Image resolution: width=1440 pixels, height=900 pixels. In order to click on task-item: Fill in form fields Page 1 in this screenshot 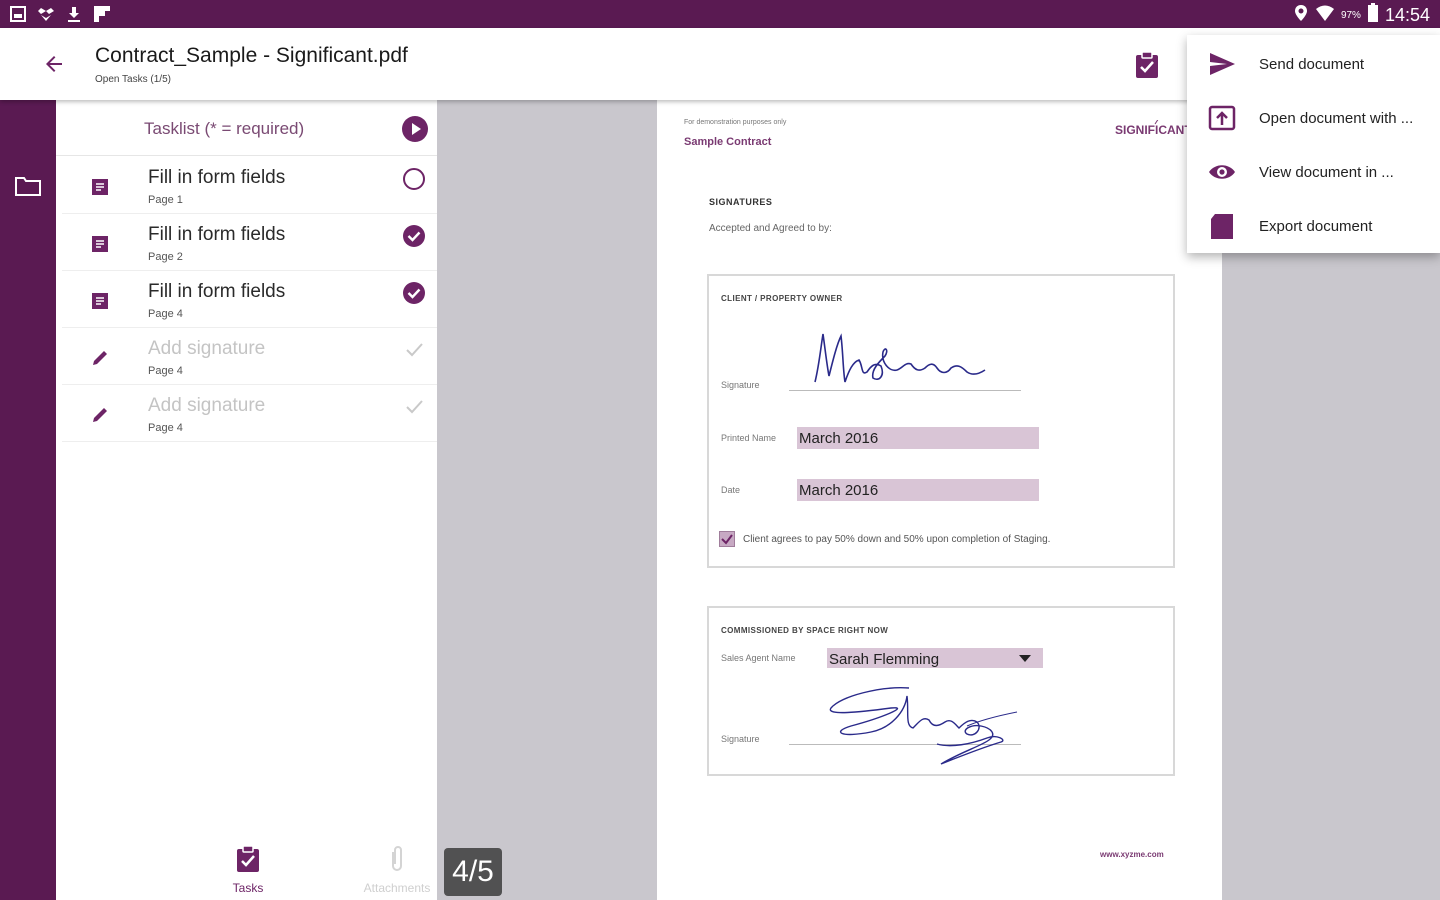, I will do `click(249, 185)`.